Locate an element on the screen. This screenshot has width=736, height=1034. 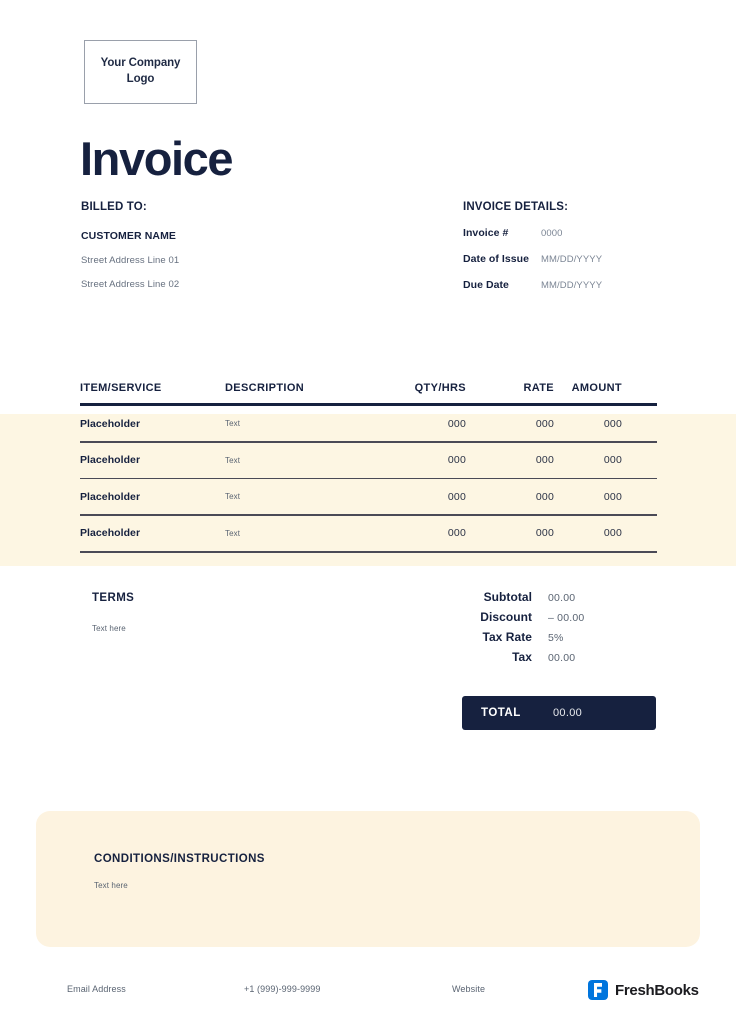
tax-value: 00.00 is located at coordinates (561, 658).